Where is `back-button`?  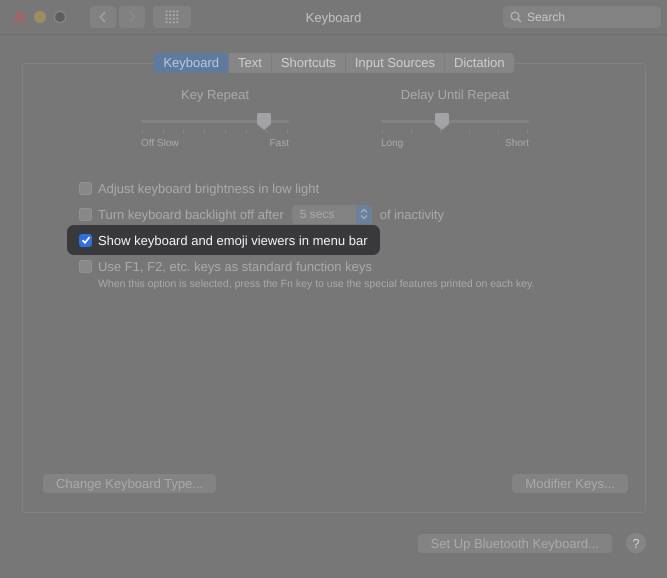 back-button is located at coordinates (103, 17).